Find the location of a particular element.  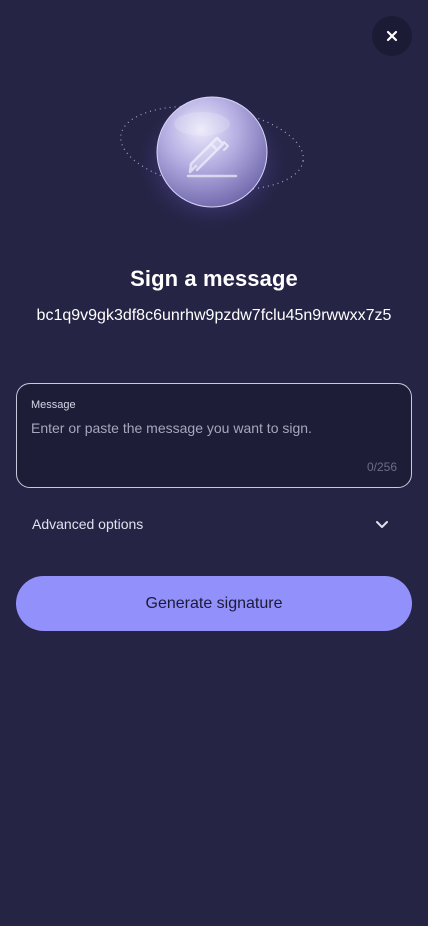

message-input is located at coordinates (211, 439).